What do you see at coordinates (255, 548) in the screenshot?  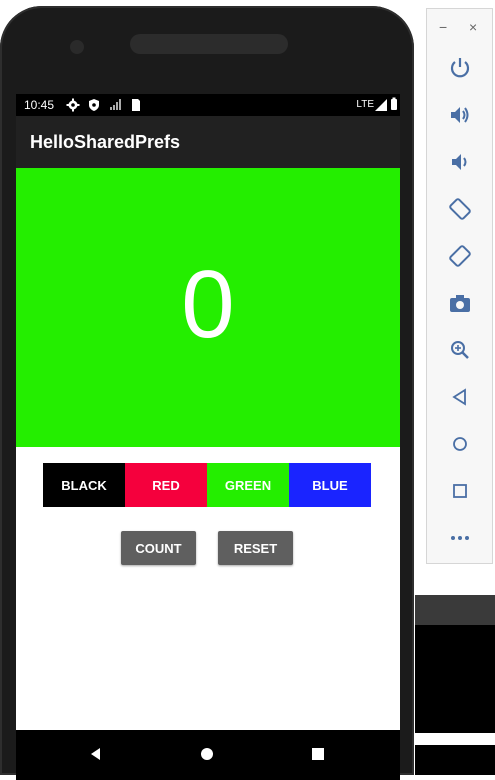 I see `reset-button: RESET` at bounding box center [255, 548].